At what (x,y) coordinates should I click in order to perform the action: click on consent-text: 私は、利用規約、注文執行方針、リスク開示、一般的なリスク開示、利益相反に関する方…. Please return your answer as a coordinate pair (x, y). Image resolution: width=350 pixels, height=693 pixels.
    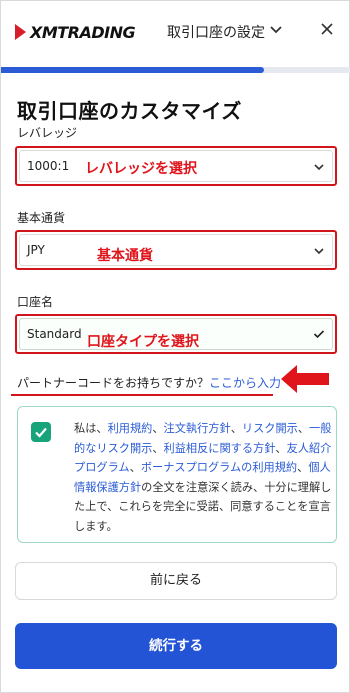
    Looking at the image, I should click on (203, 478).